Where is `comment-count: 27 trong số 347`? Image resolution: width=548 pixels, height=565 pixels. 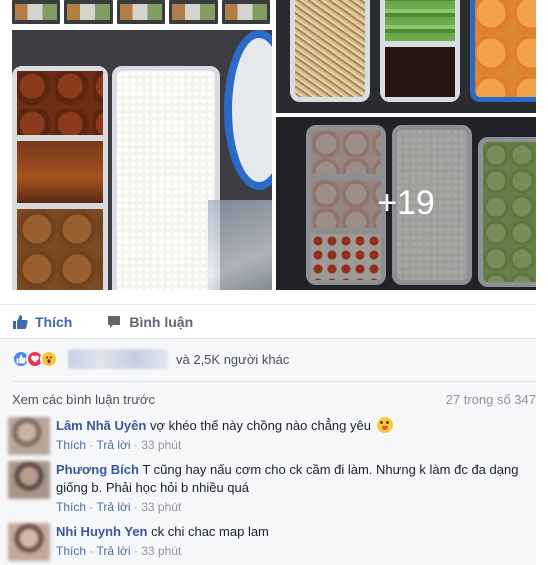
comment-count: 27 trong số 347 is located at coordinates (490, 399).